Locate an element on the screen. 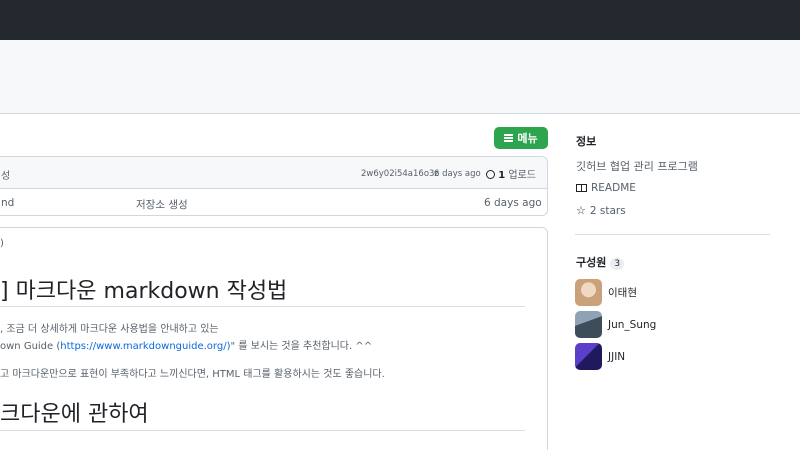 The image size is (800, 450). menu-button: 메뉴 is located at coordinates (521, 138).